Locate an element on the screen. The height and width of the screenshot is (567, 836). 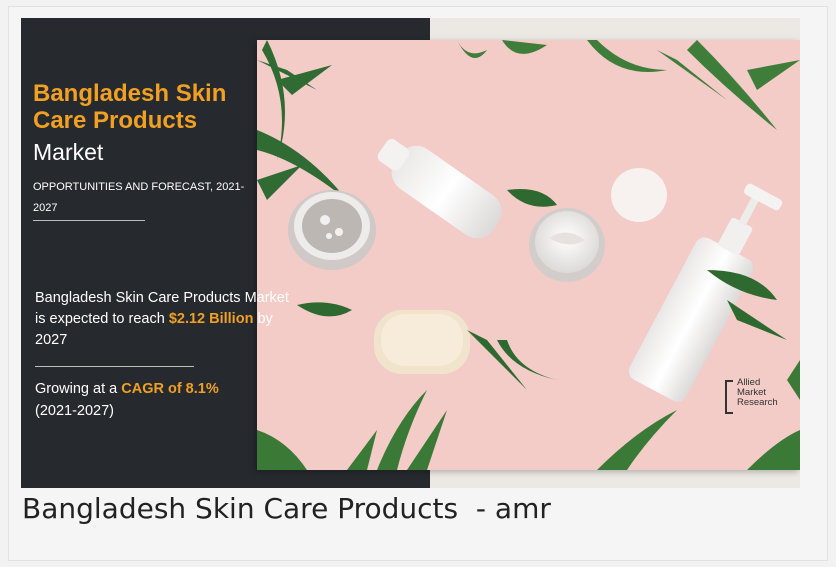
banner-subtitle: Market is located at coordinates (68, 152).